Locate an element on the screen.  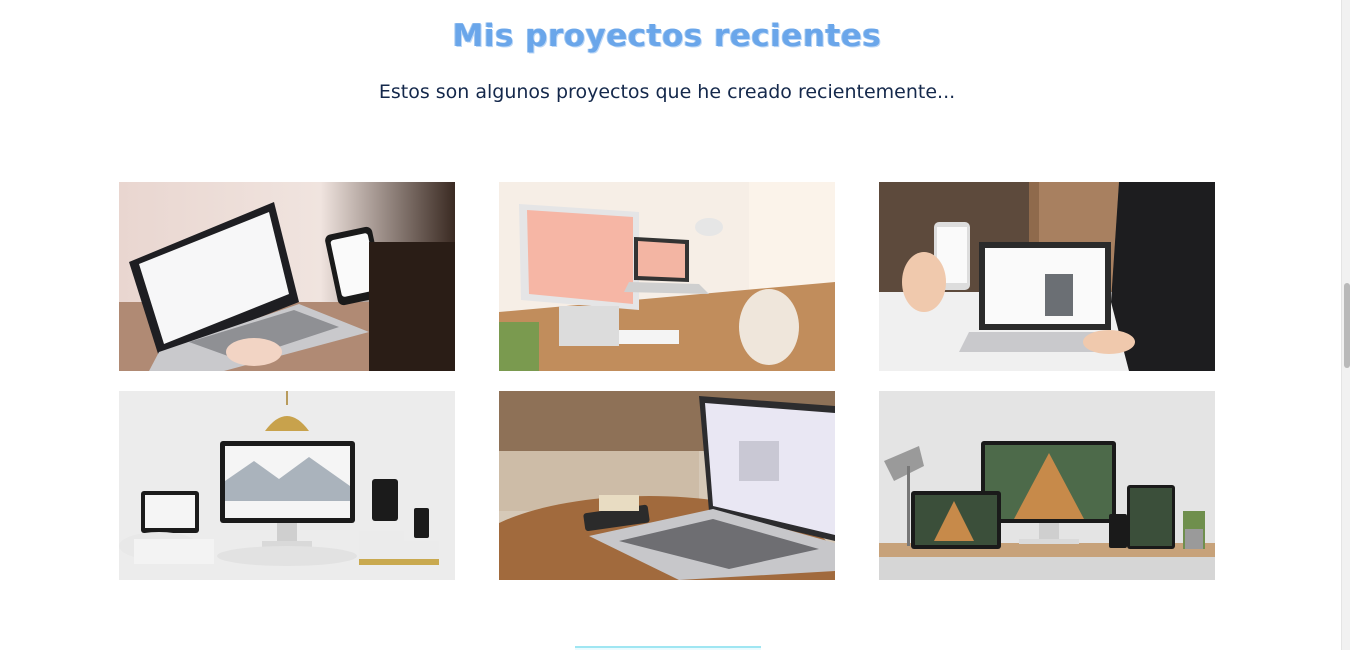
project-image-architect-studio is located at coordinates (1047, 485).